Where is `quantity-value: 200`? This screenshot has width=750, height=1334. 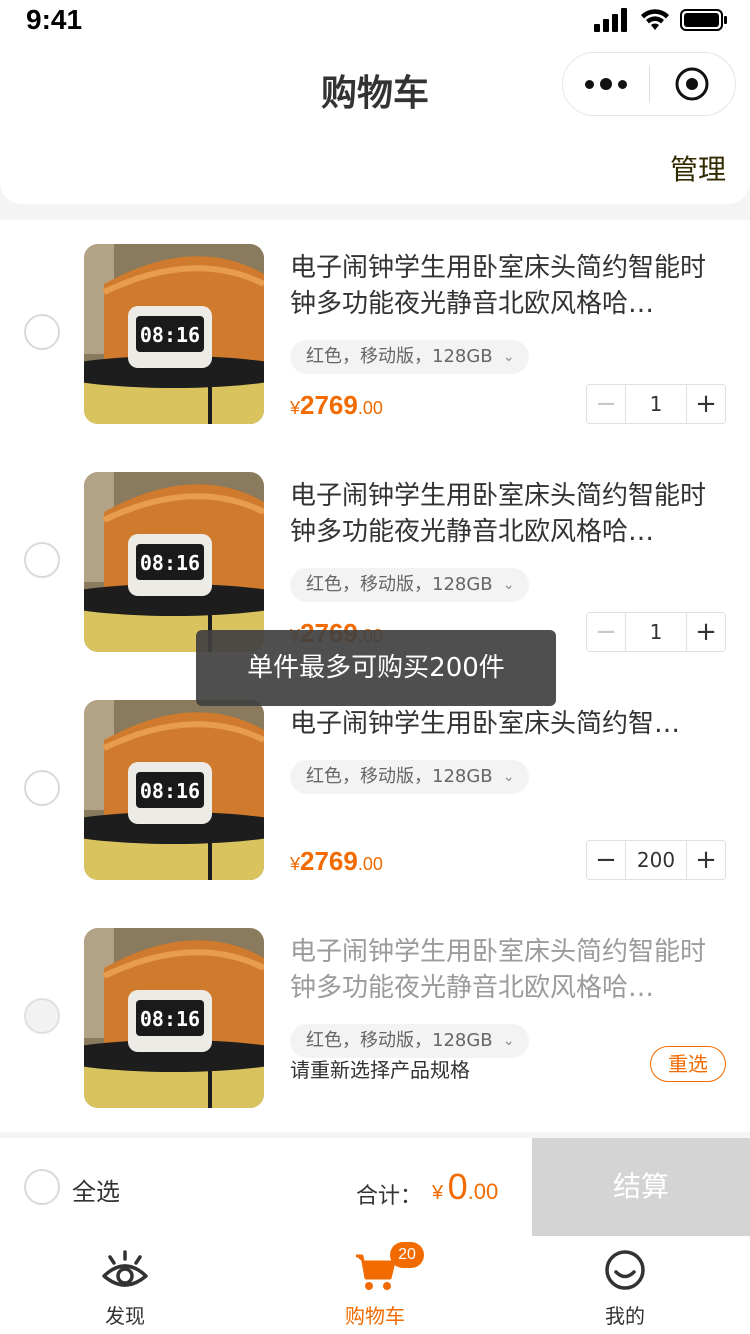 quantity-value: 200 is located at coordinates (656, 860).